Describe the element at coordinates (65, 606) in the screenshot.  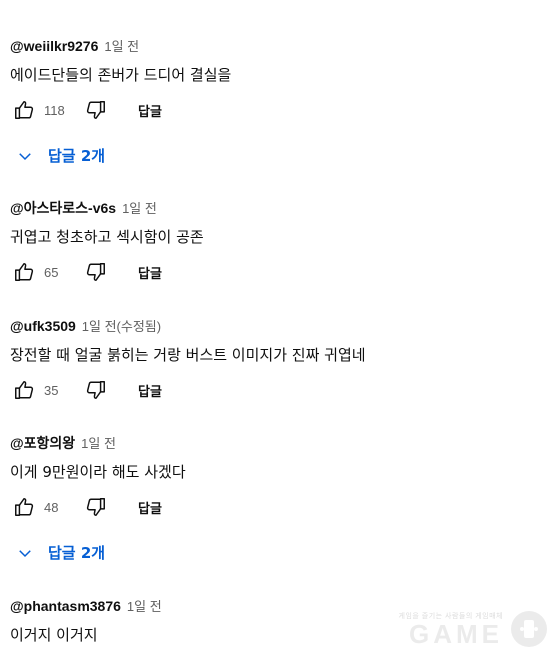
I see `comment-author: @phantasm3876` at that location.